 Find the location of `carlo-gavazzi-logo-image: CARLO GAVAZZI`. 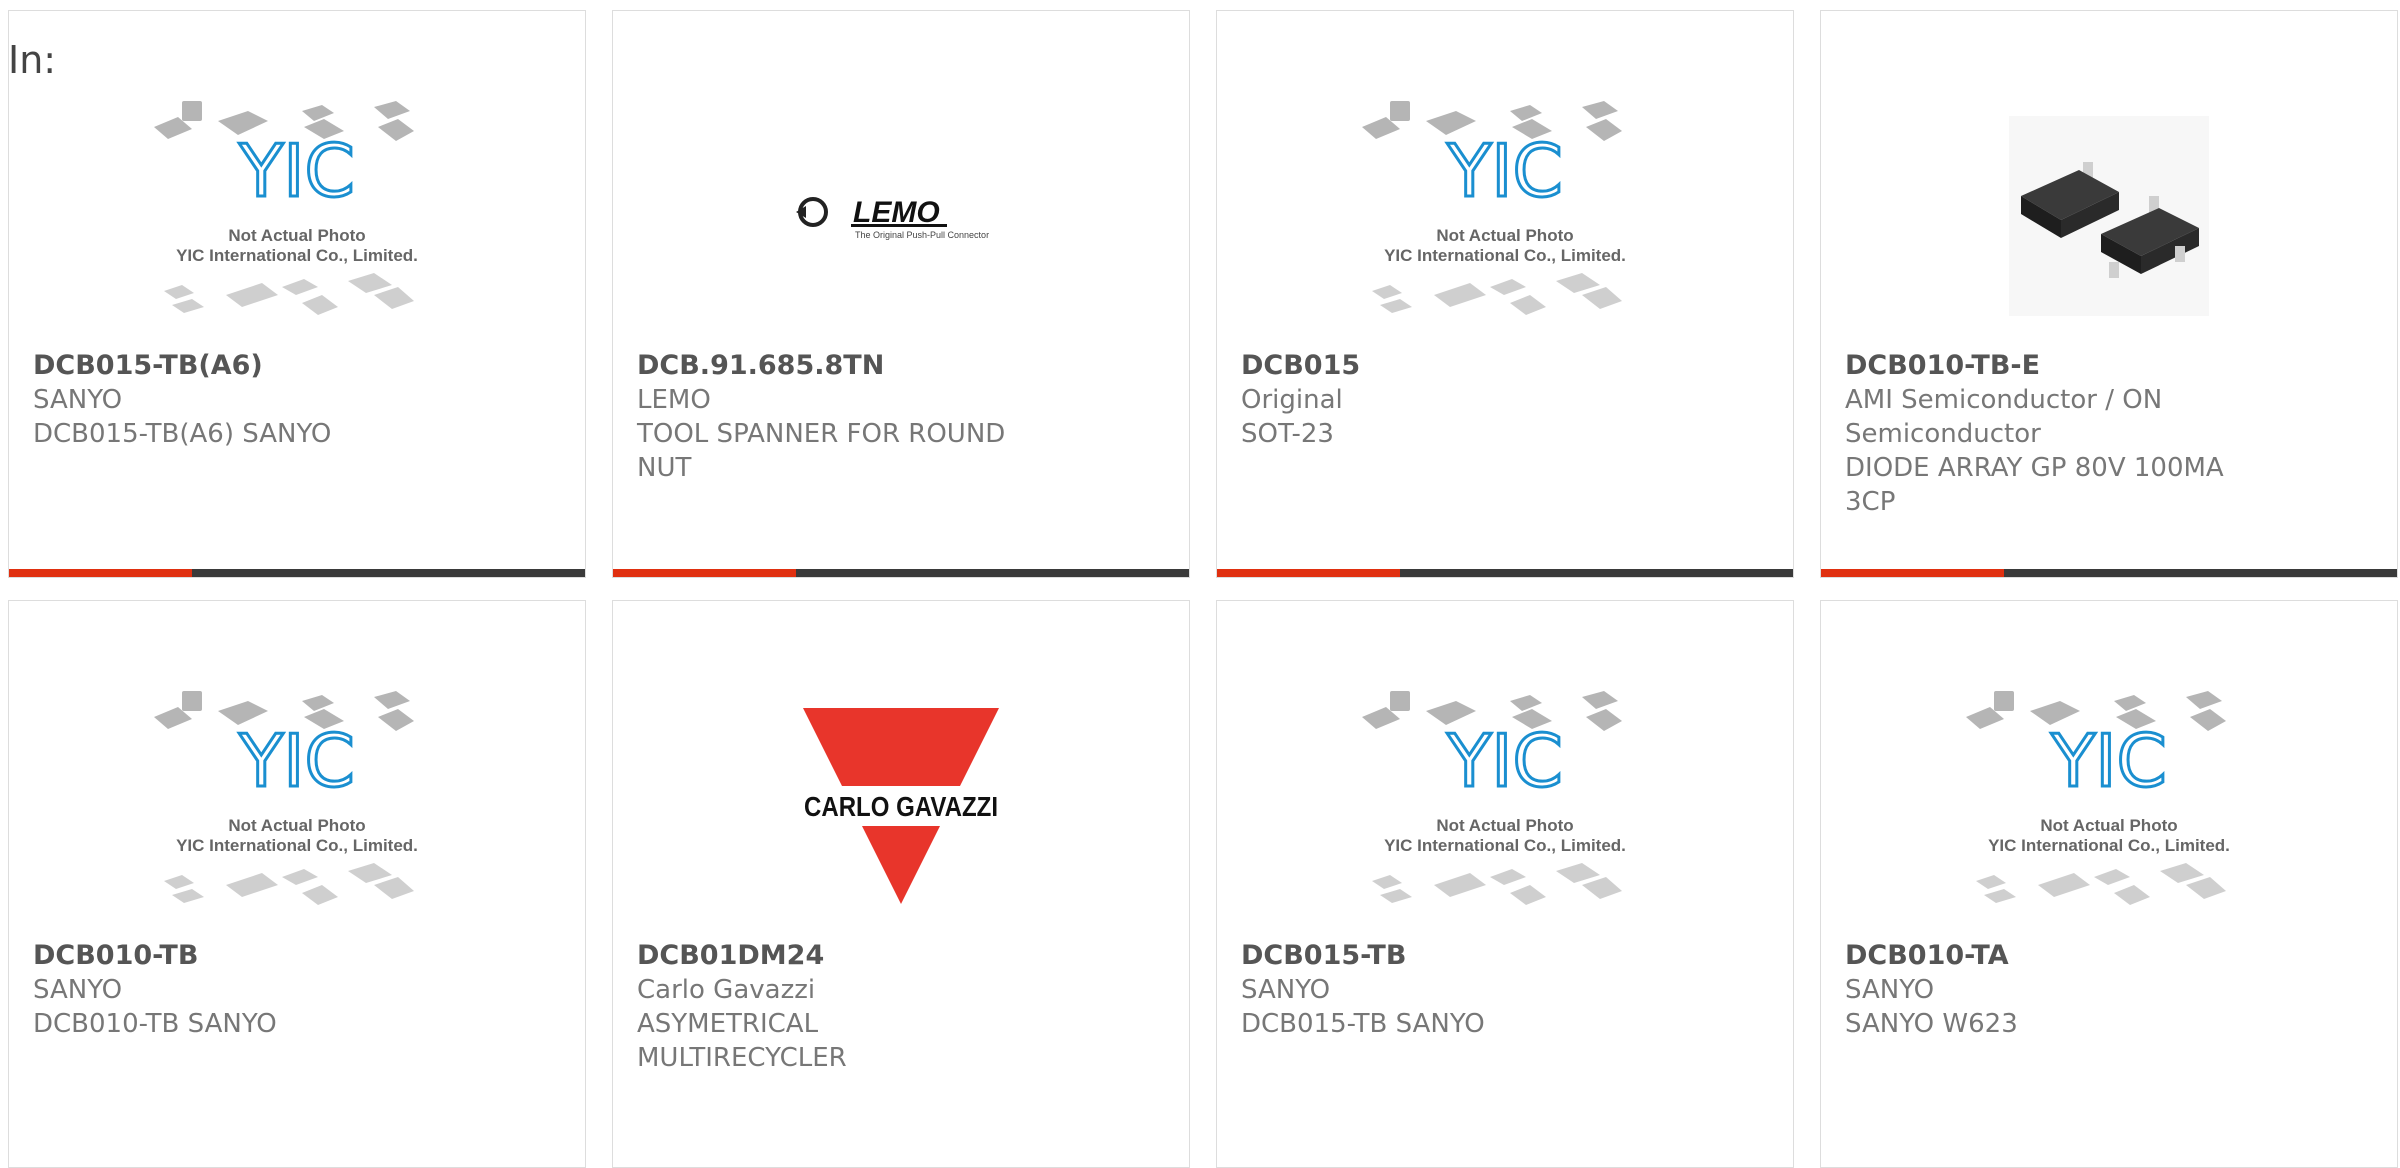

carlo-gavazzi-logo-image: CARLO GAVAZZI is located at coordinates (901, 806).